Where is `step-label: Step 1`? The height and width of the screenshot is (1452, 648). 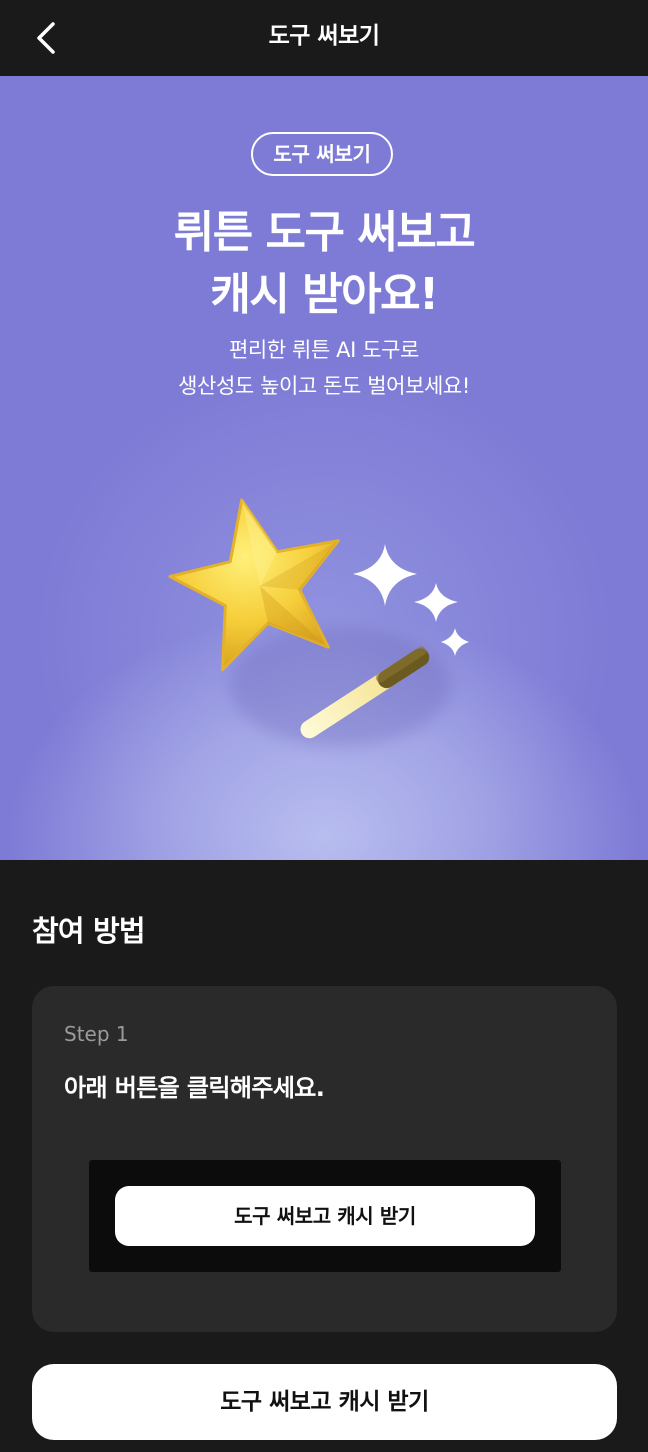
step-label: Step 1 is located at coordinates (96, 1034).